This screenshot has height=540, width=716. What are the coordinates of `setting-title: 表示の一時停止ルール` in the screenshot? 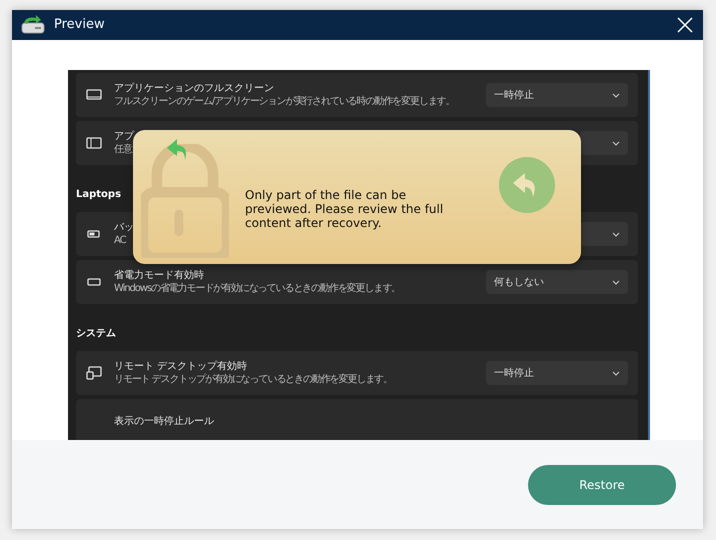 It's located at (164, 421).